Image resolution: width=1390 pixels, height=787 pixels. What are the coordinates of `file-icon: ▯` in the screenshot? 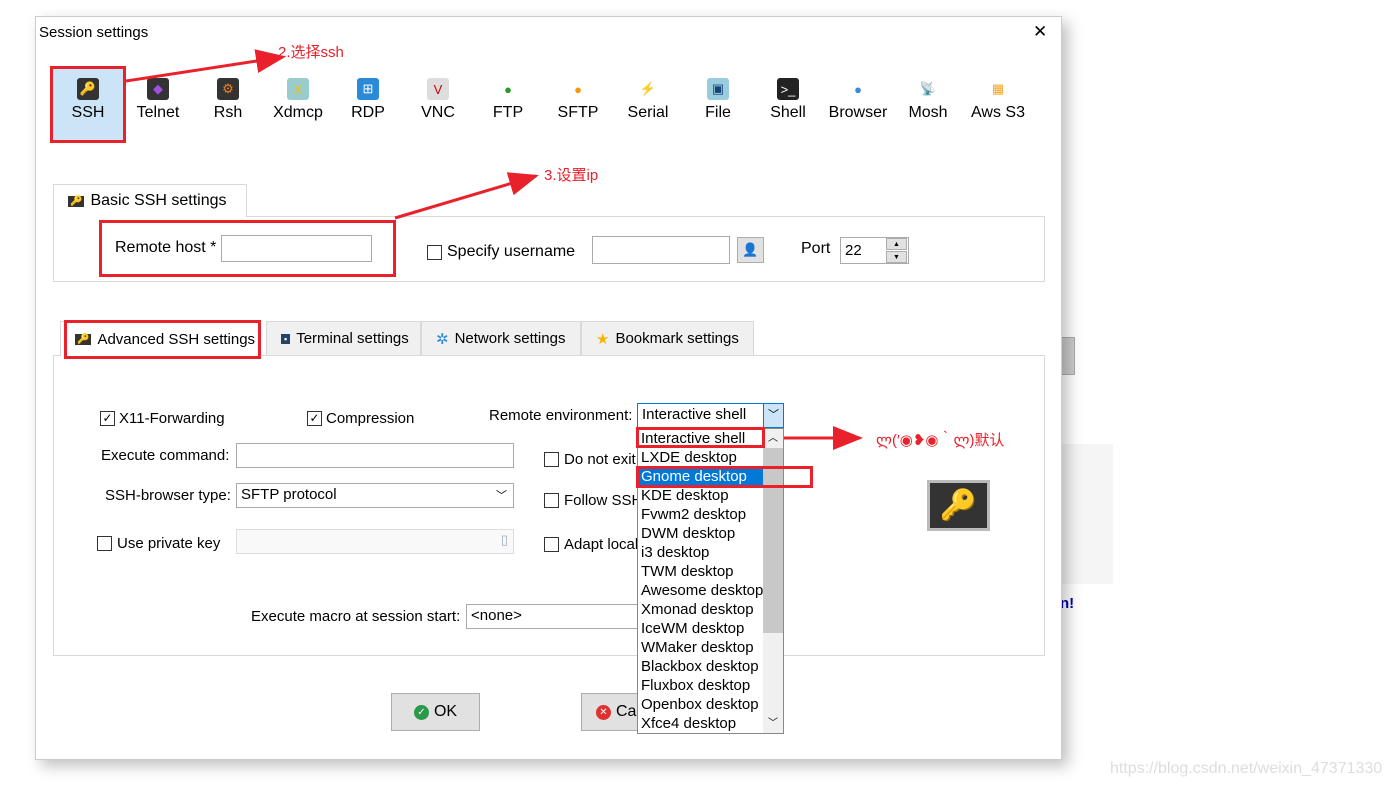 It's located at (504, 540).